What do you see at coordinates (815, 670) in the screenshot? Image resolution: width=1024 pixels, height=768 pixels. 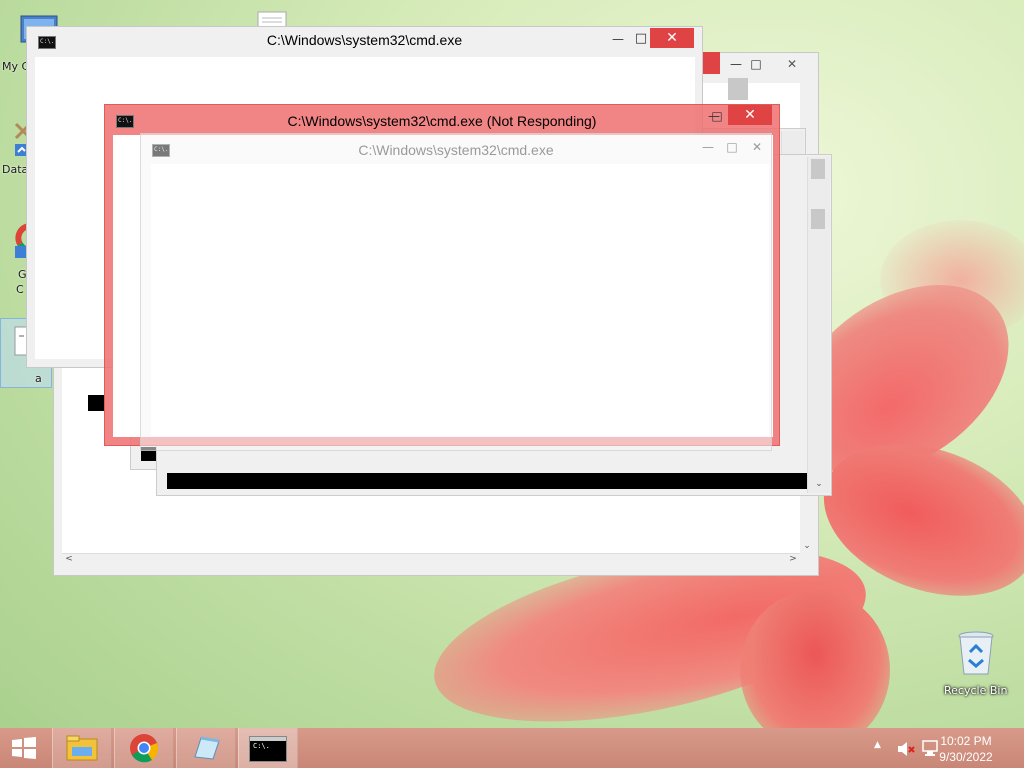 I see `wallpaper-petal` at bounding box center [815, 670].